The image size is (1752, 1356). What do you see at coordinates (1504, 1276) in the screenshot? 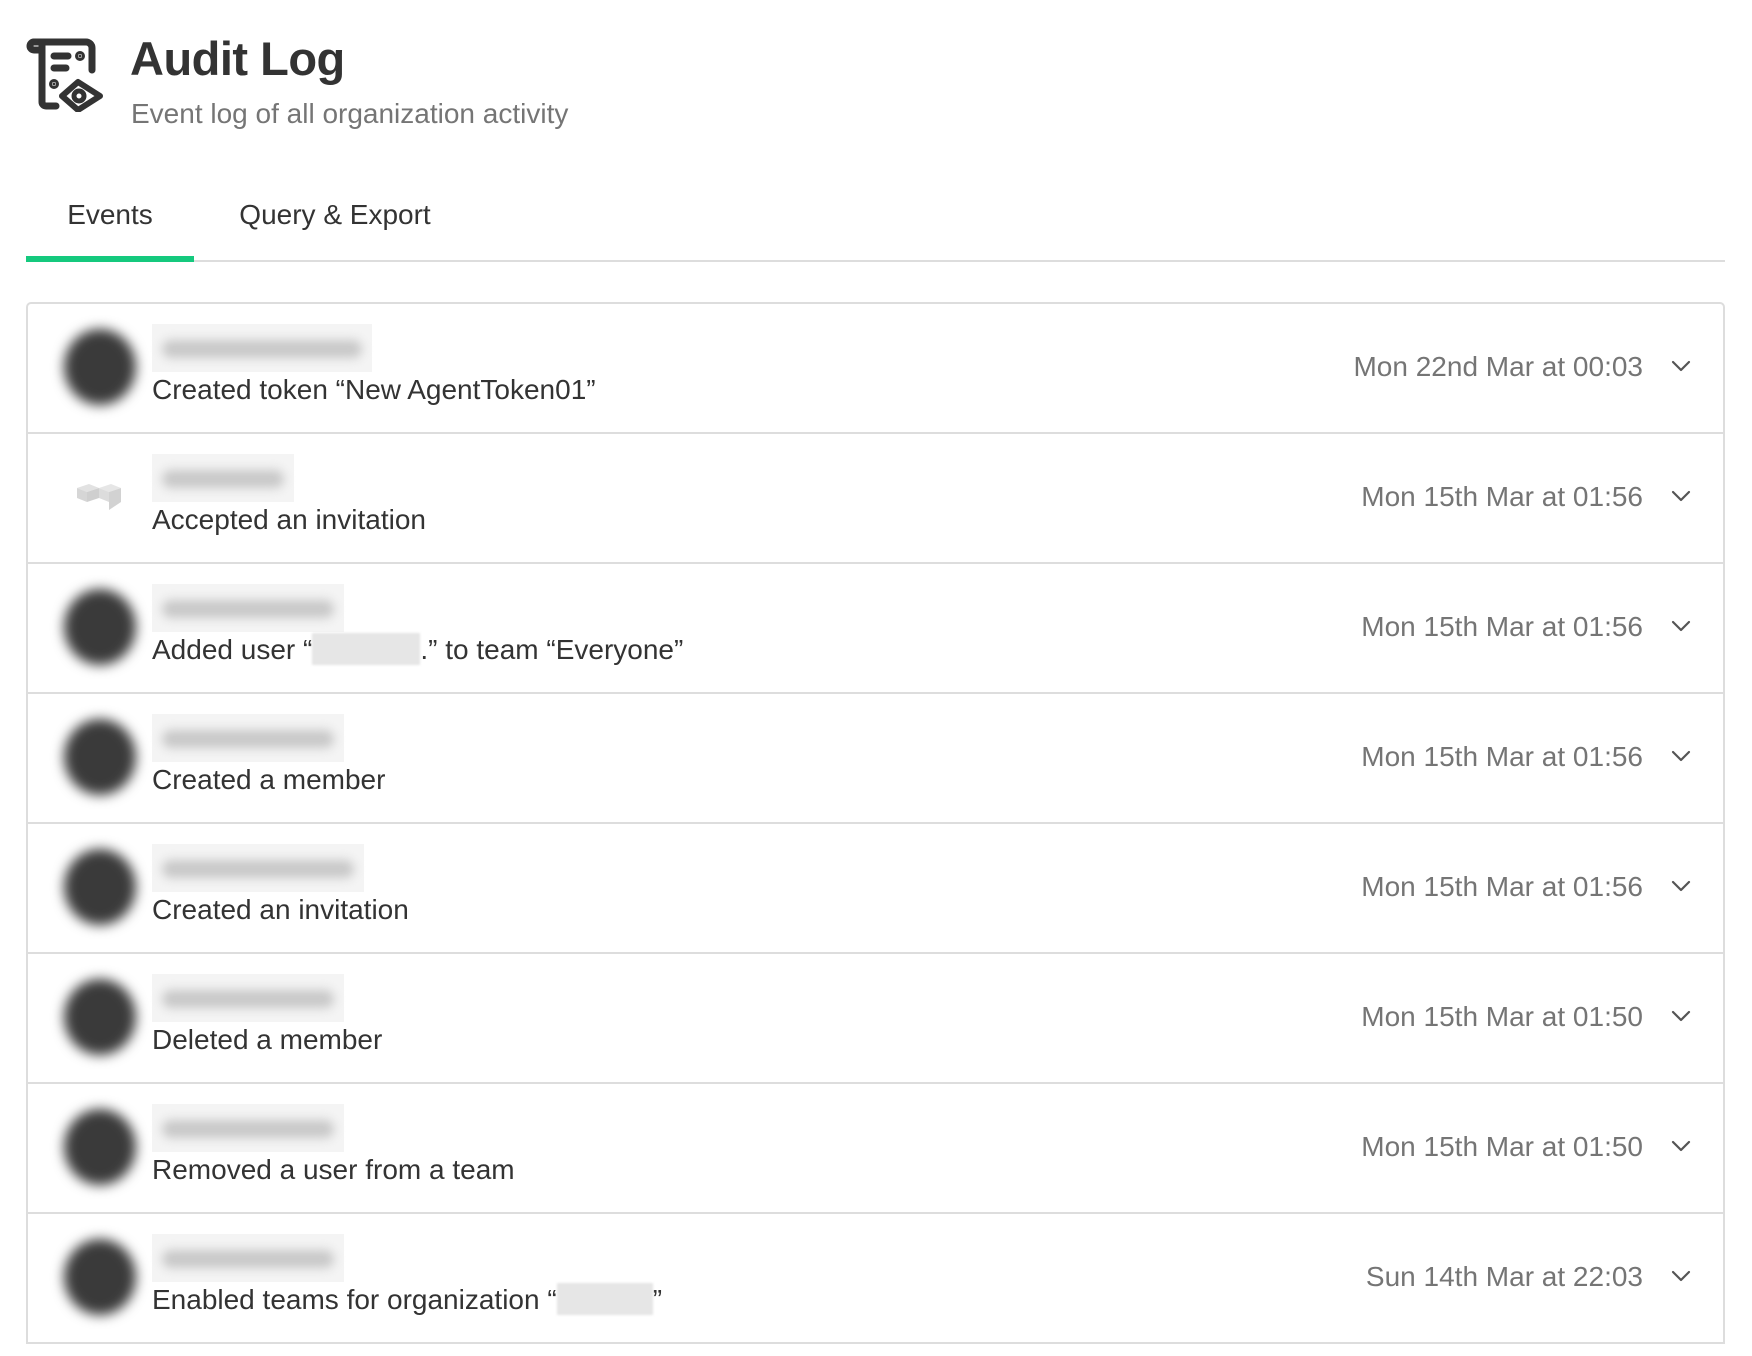
I see `event-timestamp: Sun 14th Mar at 22:03` at bounding box center [1504, 1276].